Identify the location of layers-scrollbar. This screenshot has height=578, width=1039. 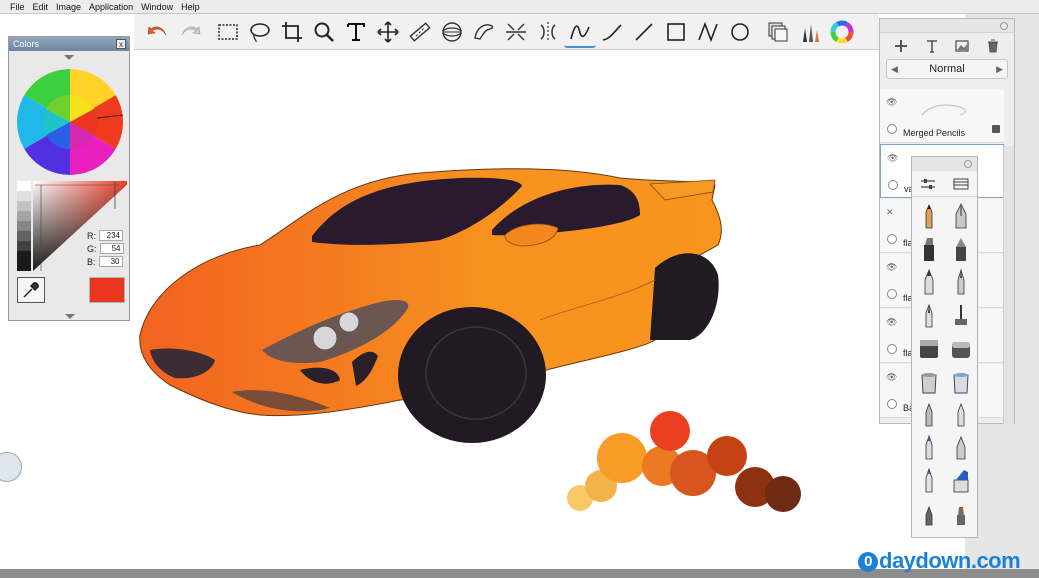
(1008, 285).